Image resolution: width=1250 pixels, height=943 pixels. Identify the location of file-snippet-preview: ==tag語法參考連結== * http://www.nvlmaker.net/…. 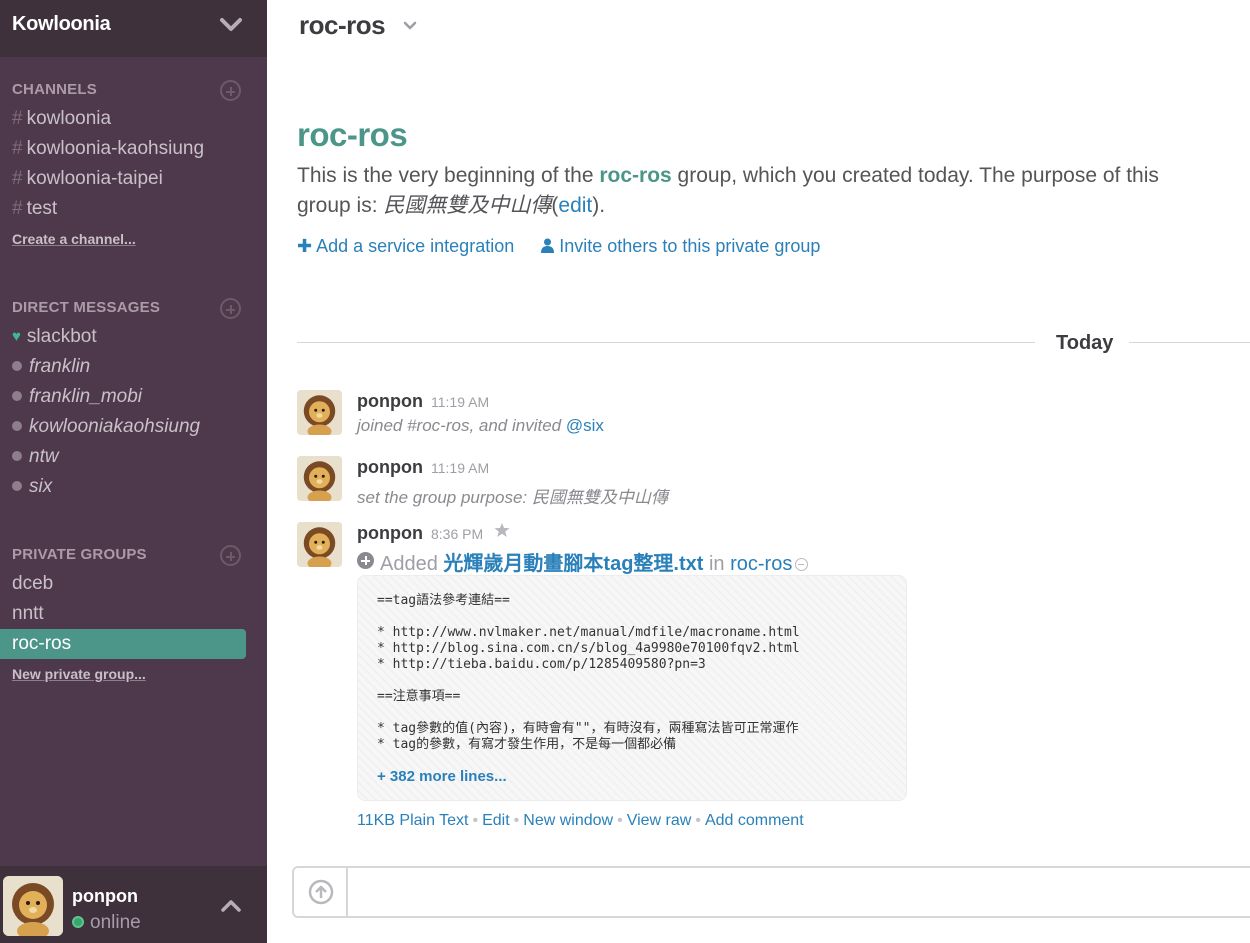
(632, 688).